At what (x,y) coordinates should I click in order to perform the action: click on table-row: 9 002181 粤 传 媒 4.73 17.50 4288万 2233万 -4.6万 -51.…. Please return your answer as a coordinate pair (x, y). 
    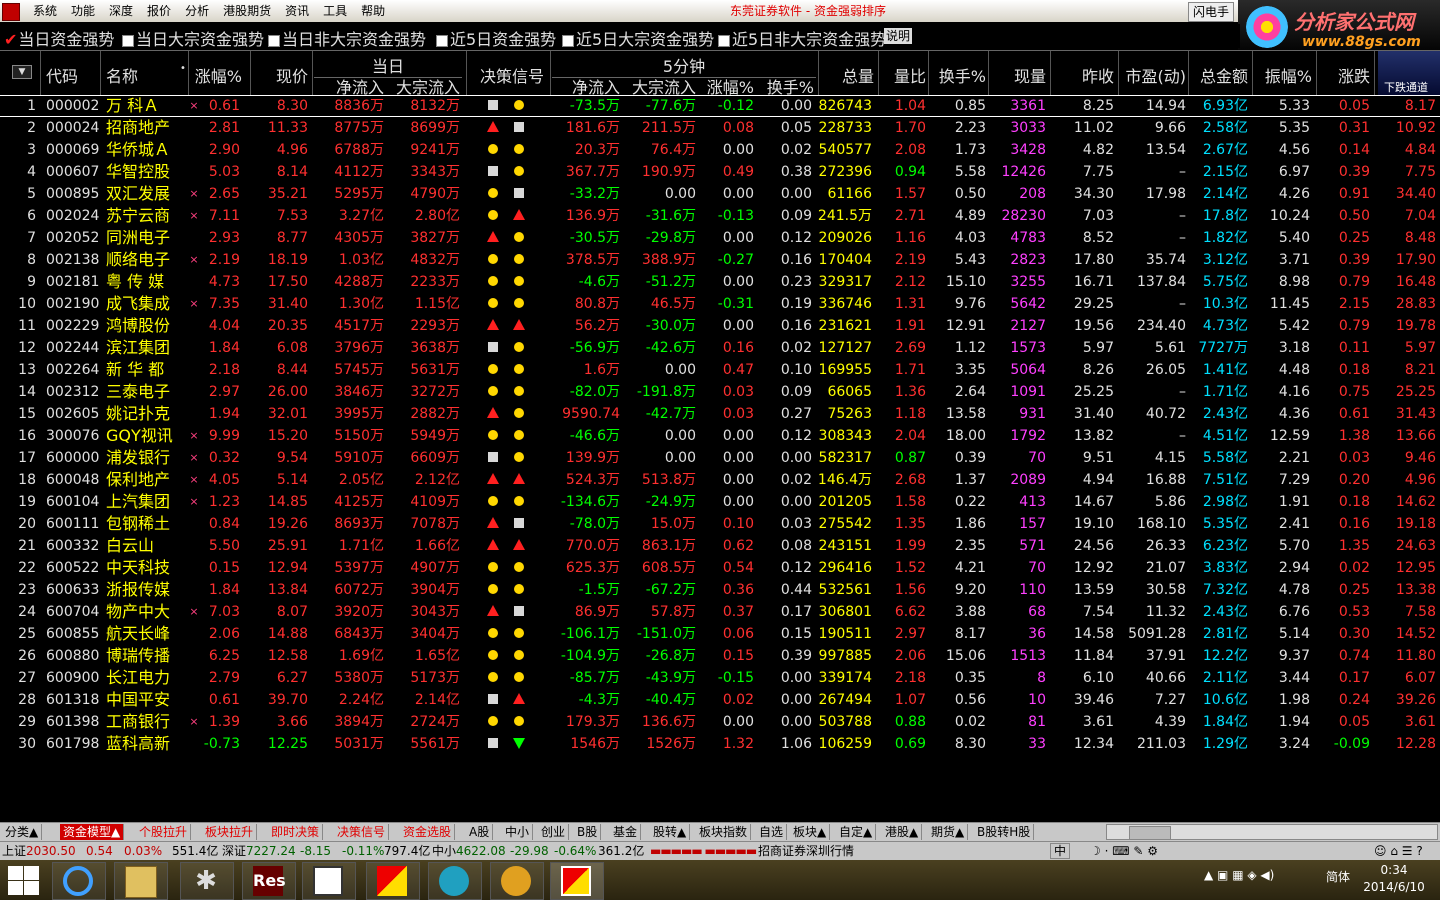
    Looking at the image, I should click on (720, 282).